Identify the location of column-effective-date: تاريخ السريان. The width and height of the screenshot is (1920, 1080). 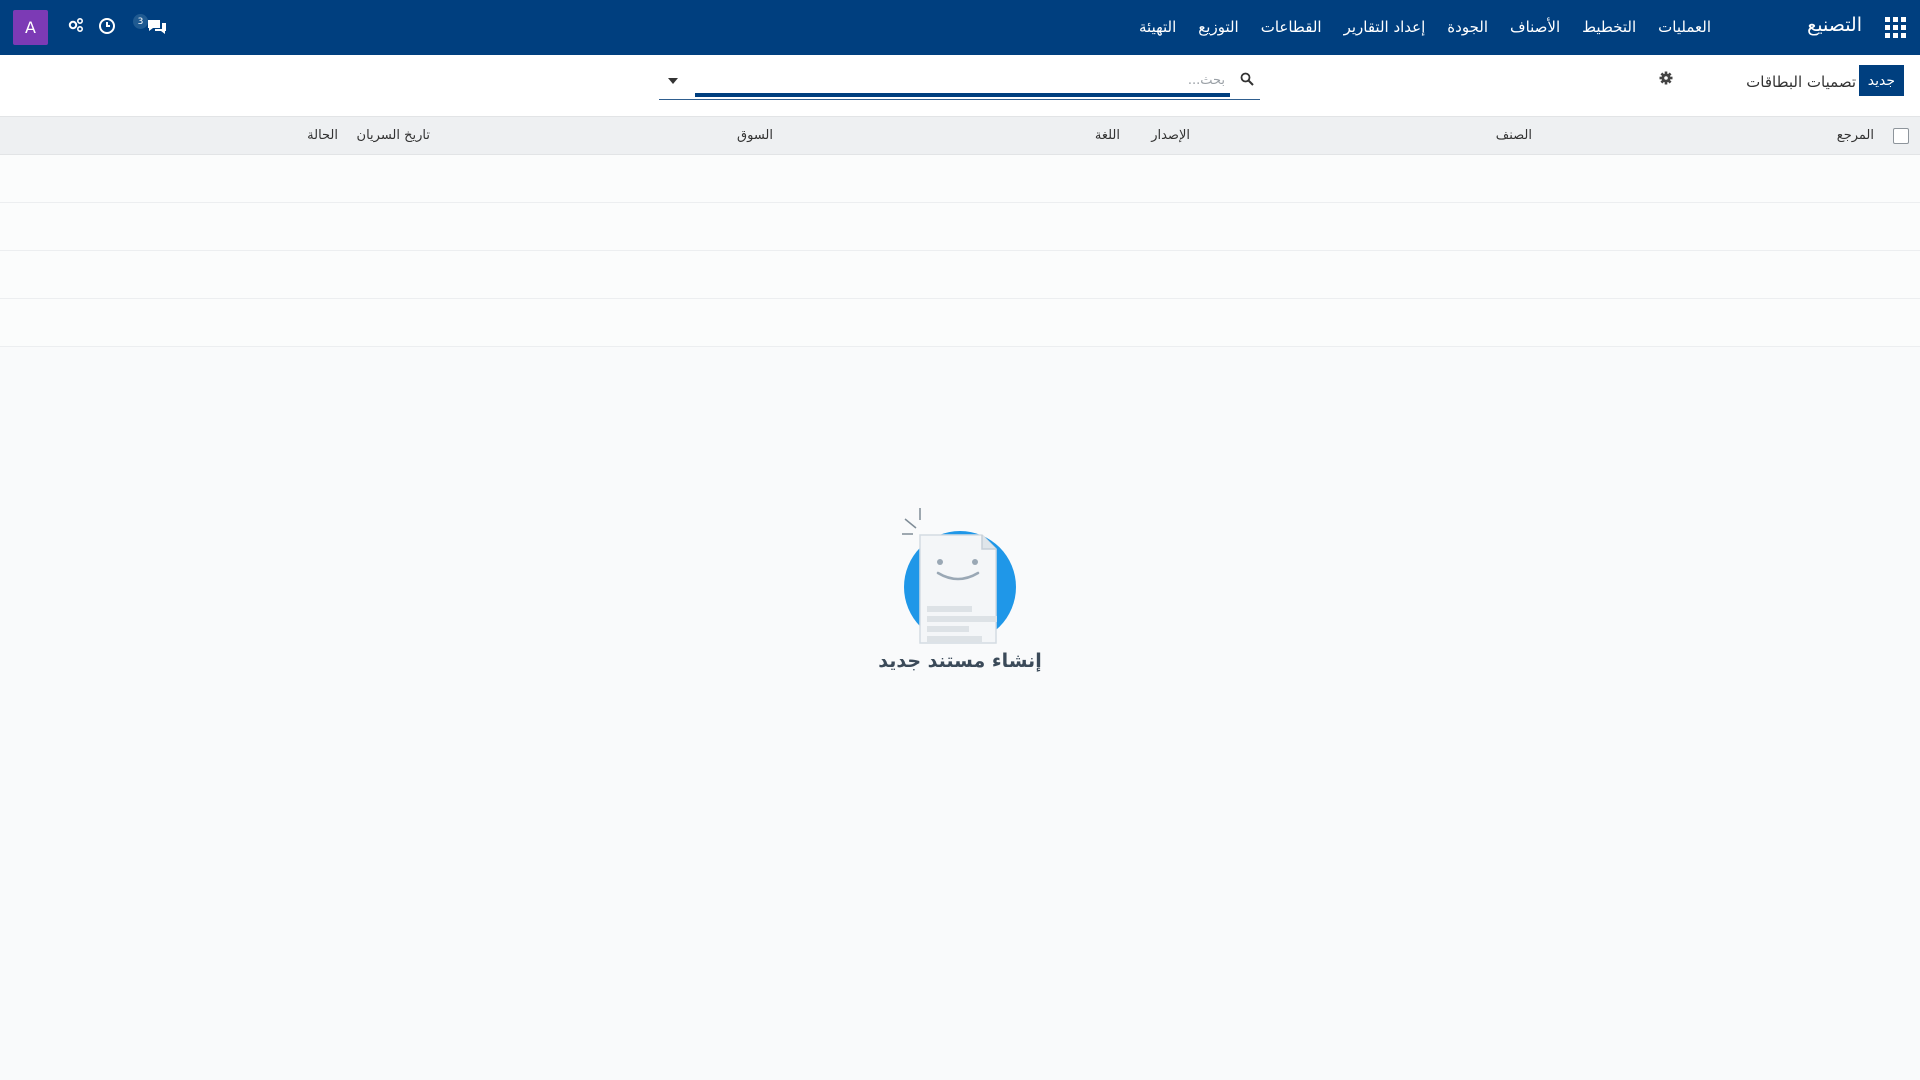
(393, 135).